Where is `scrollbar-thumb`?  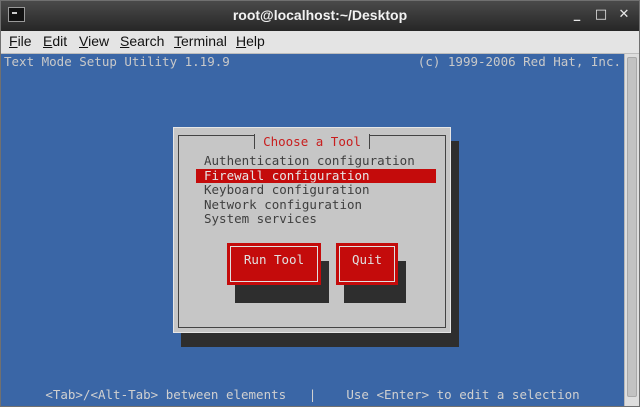 scrollbar-thumb is located at coordinates (632, 227).